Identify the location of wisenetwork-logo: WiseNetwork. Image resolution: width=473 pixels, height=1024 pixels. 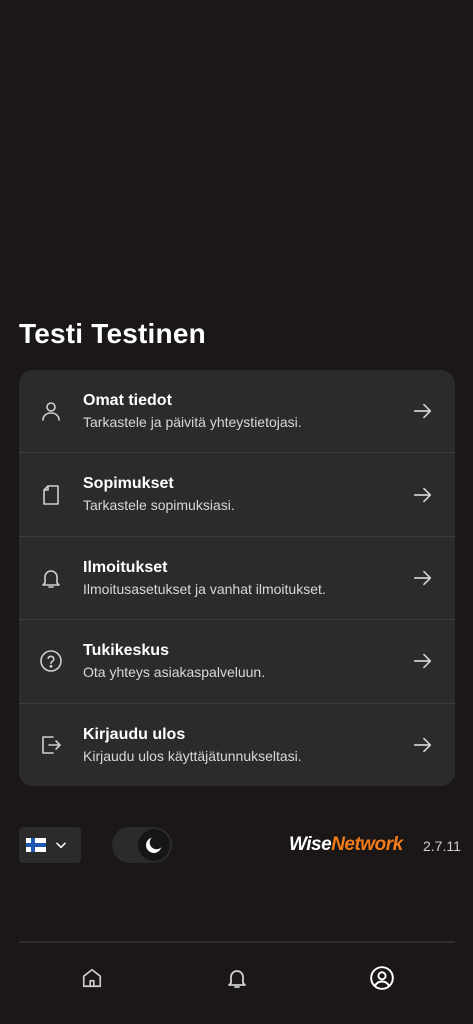
(346, 844).